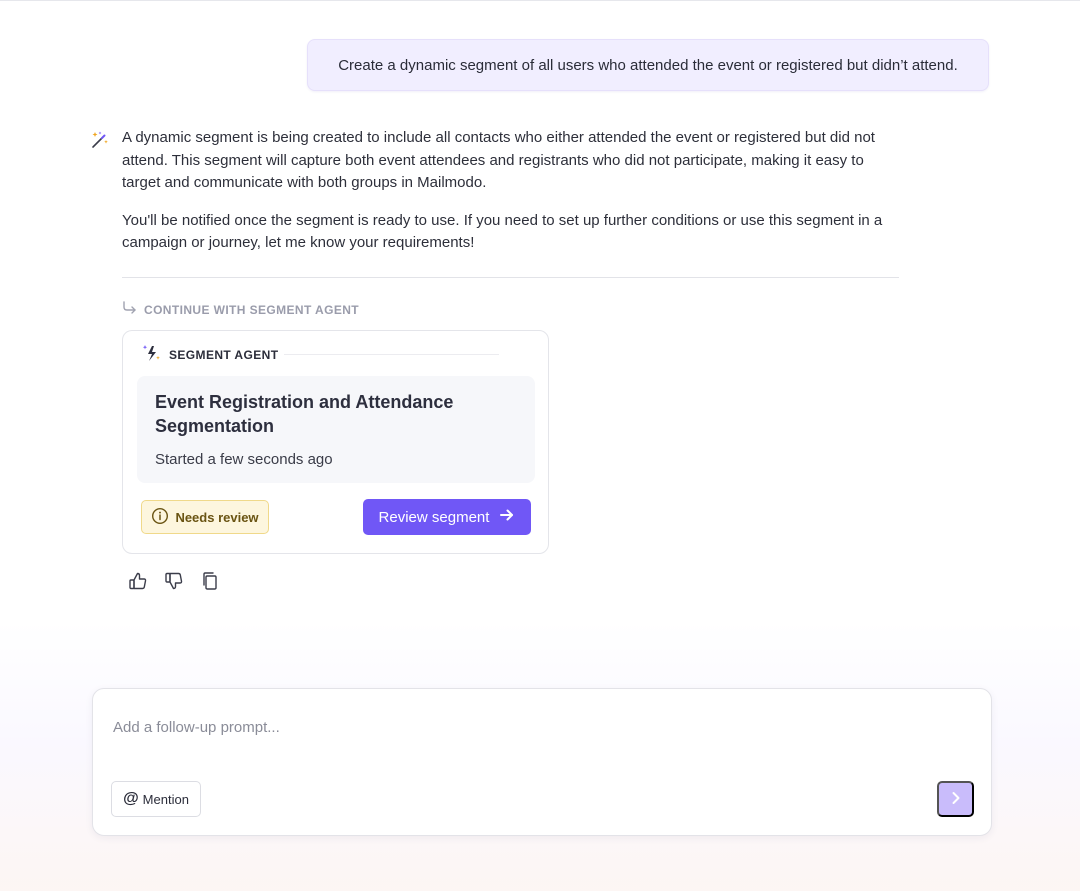 The height and width of the screenshot is (891, 1080). I want to click on mention-label: Mention, so click(165, 799).